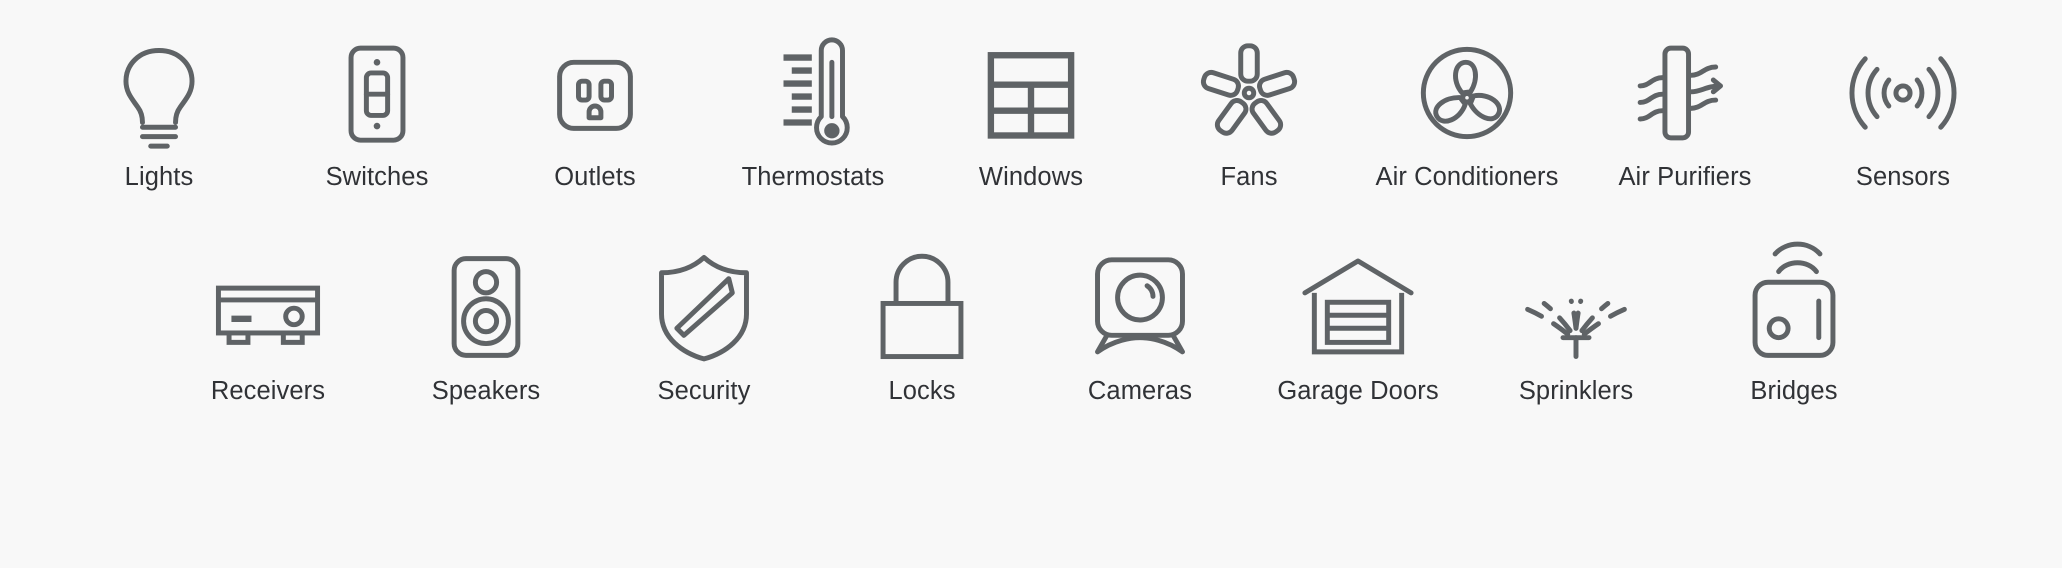  What do you see at coordinates (813, 177) in the screenshot?
I see `device-category-label: Thermostats` at bounding box center [813, 177].